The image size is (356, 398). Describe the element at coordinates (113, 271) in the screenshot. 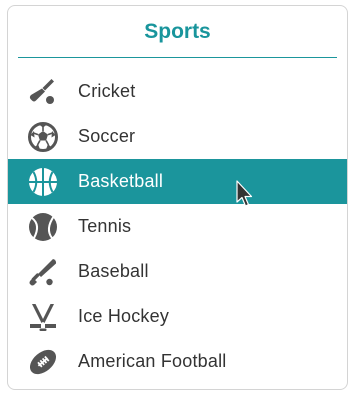

I see `list-item-label: Baseball` at that location.